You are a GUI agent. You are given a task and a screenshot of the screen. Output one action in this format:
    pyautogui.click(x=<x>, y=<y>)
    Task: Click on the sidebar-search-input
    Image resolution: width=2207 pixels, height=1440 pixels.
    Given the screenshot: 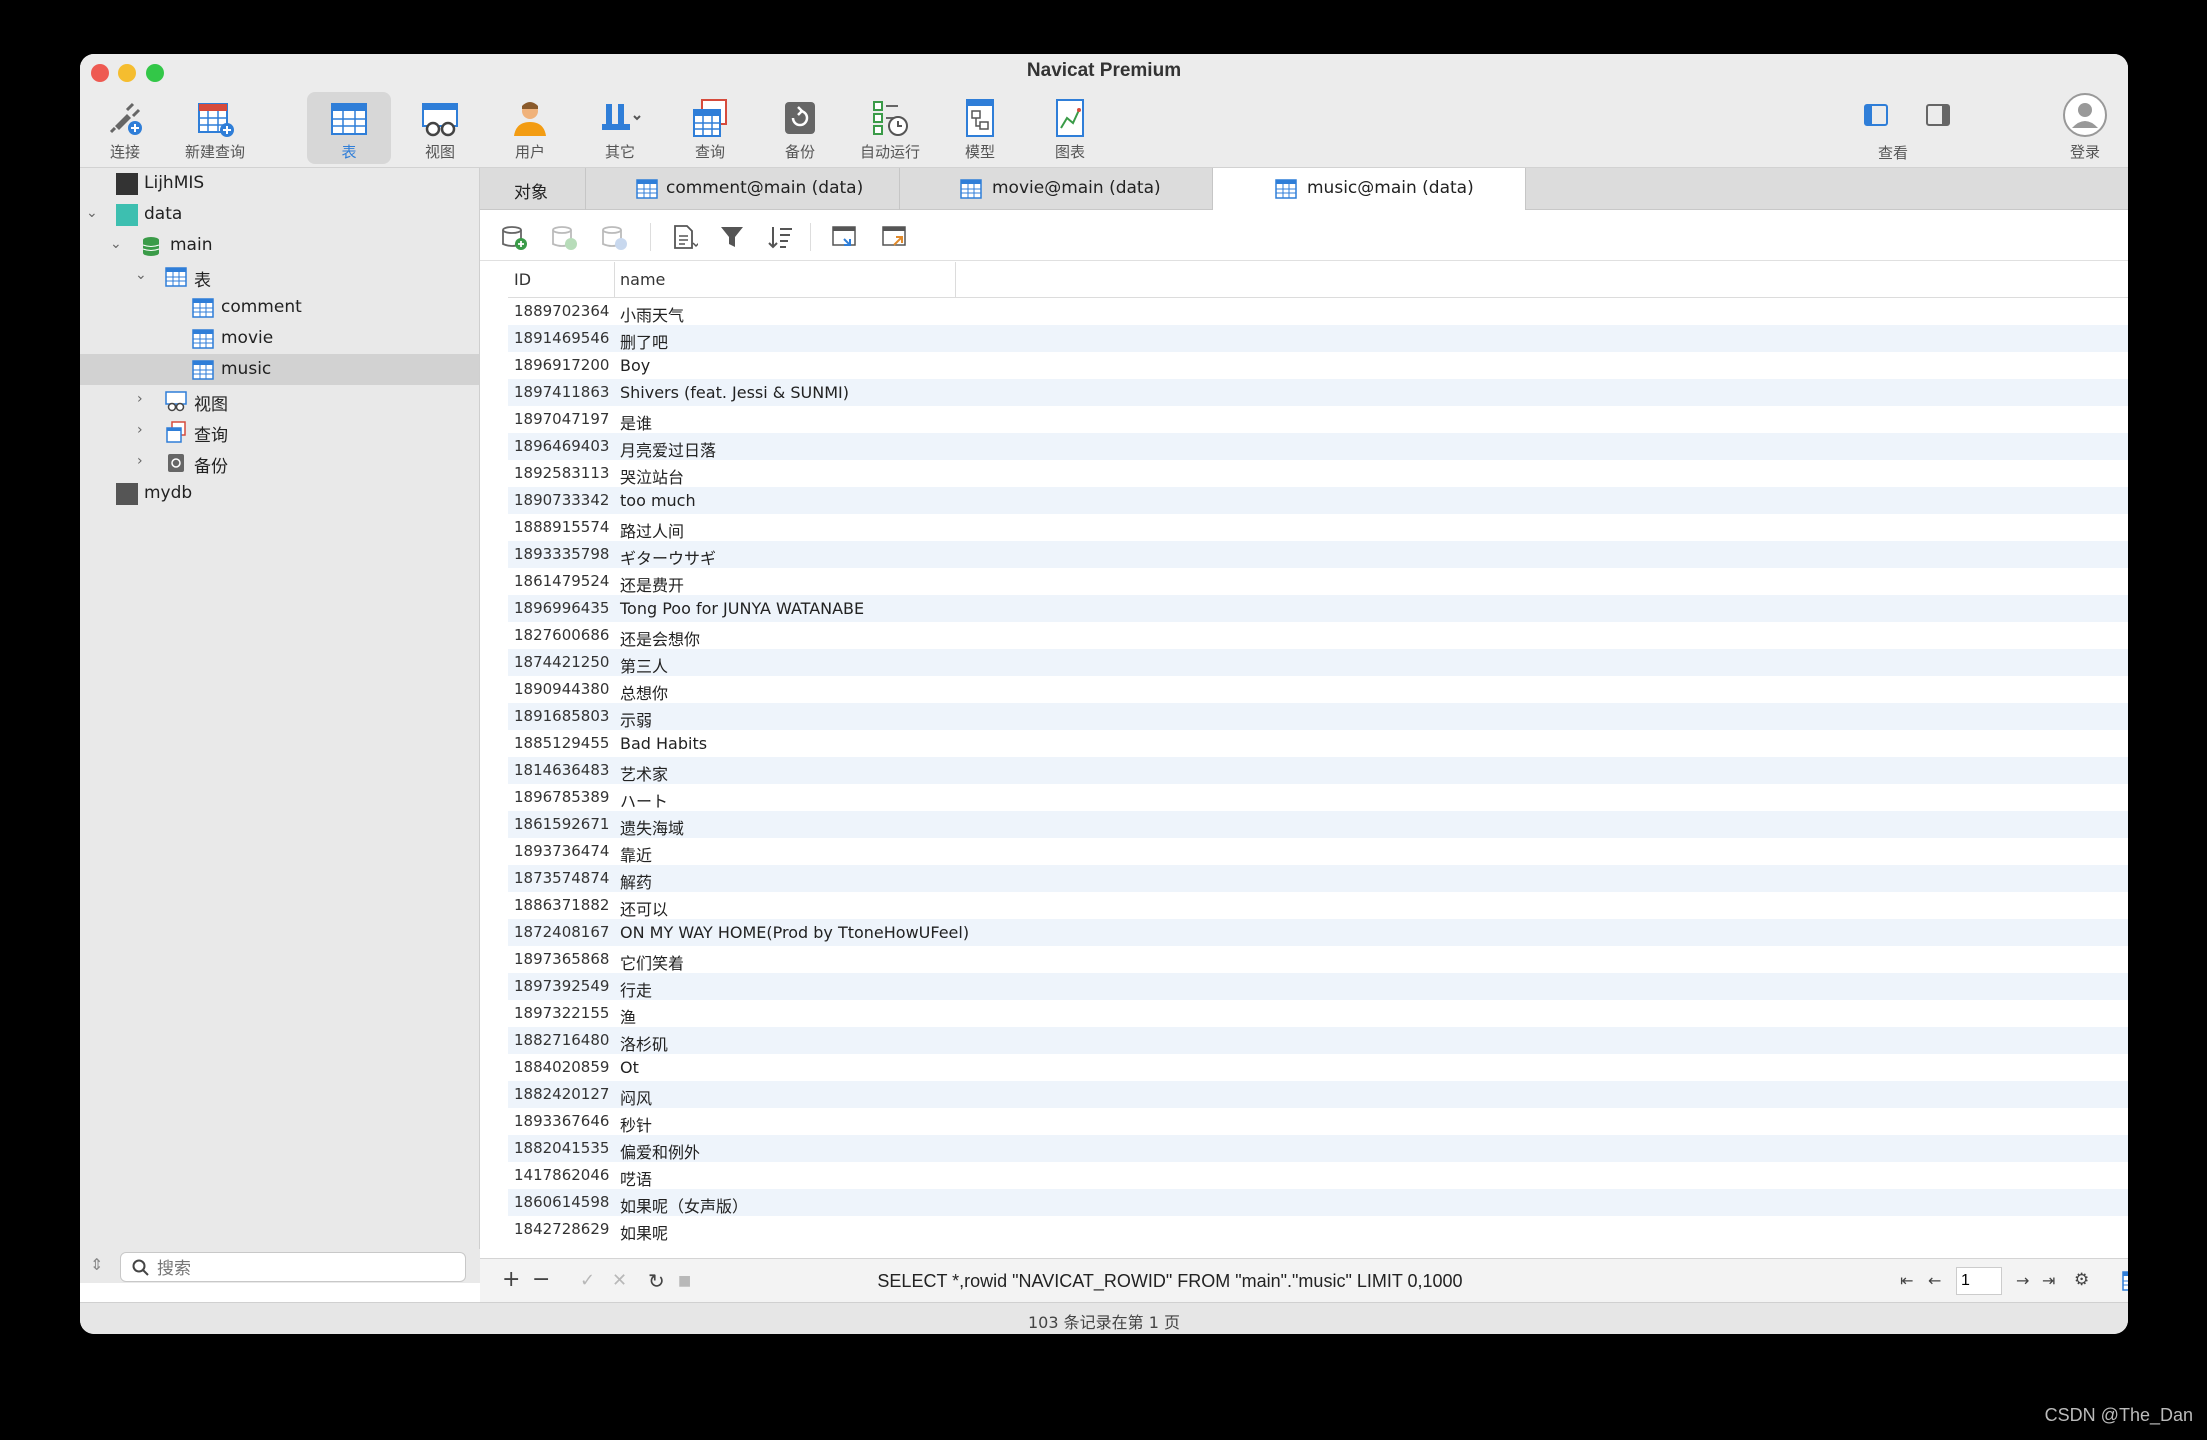 What is the action you would take?
    pyautogui.click(x=293, y=1267)
    